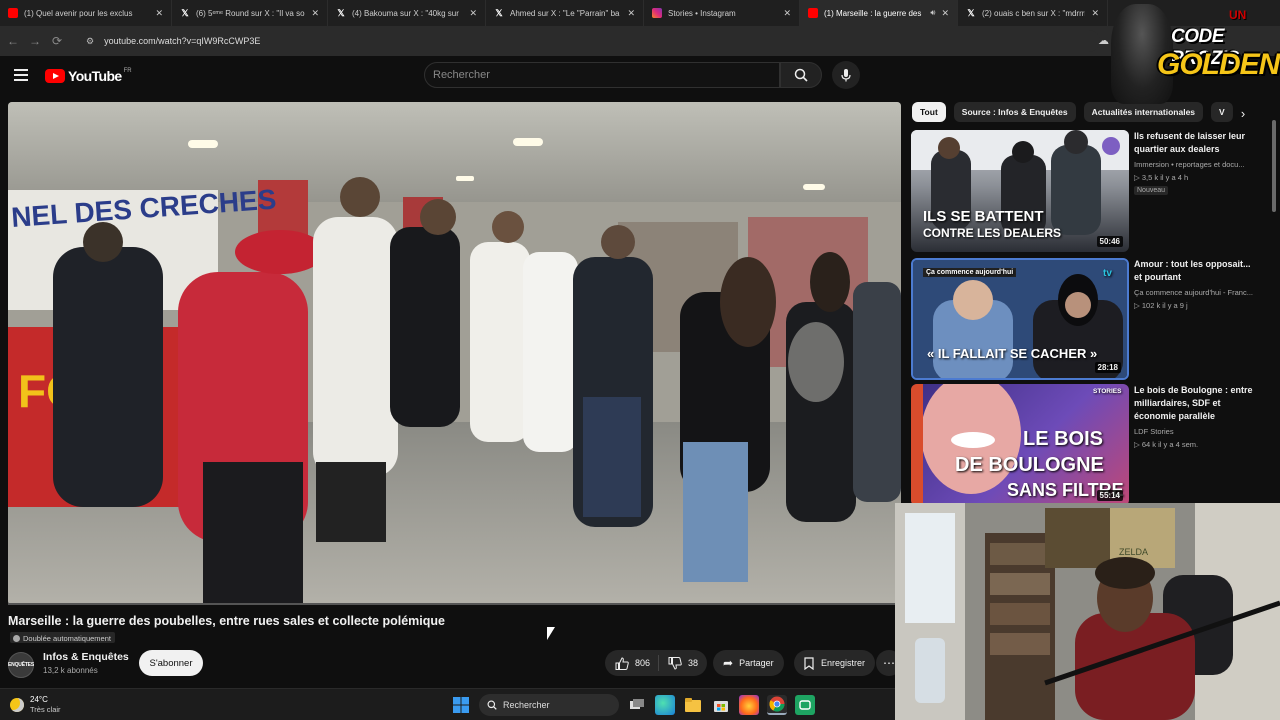 The width and height of the screenshot is (1280, 720). What do you see at coordinates (1238, 15) in the screenshot?
I see `logo-tag: UN` at bounding box center [1238, 15].